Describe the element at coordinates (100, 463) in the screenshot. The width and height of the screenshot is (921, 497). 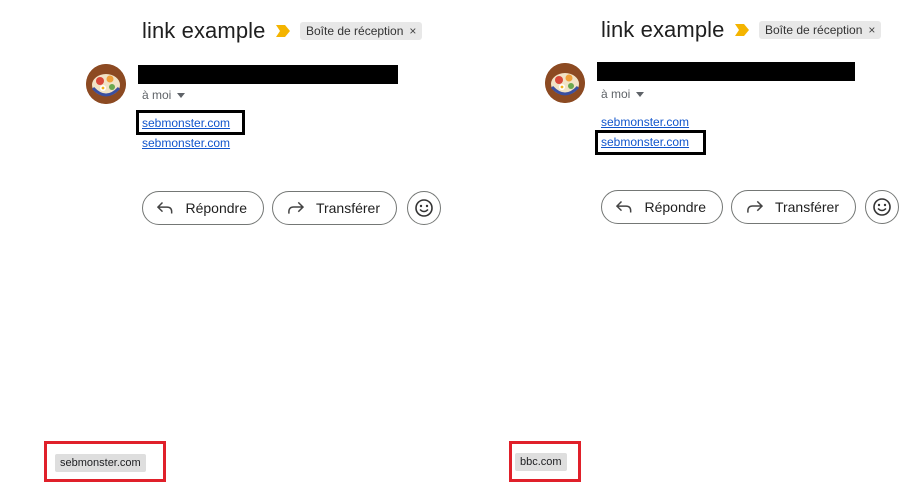
I see `status-bar-url: sebmonster.com` at that location.